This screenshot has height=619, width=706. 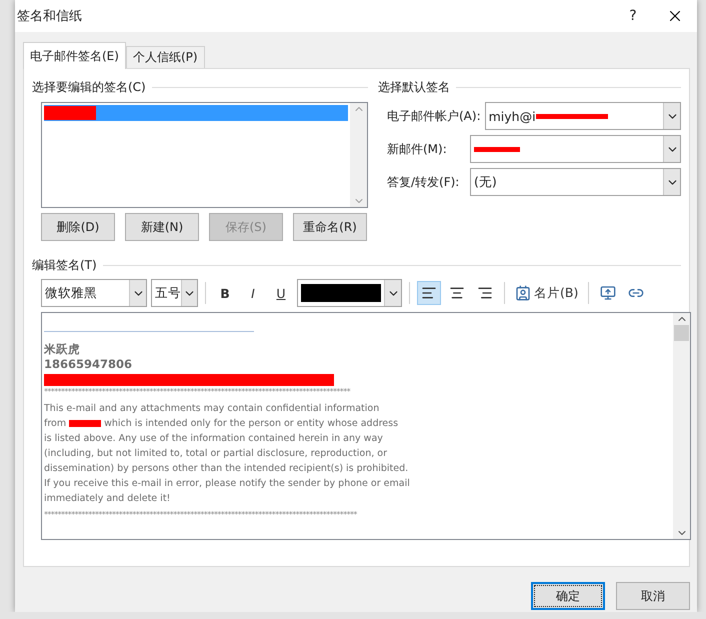 What do you see at coordinates (162, 227) in the screenshot?
I see `signature-button: 新建(N)` at bounding box center [162, 227].